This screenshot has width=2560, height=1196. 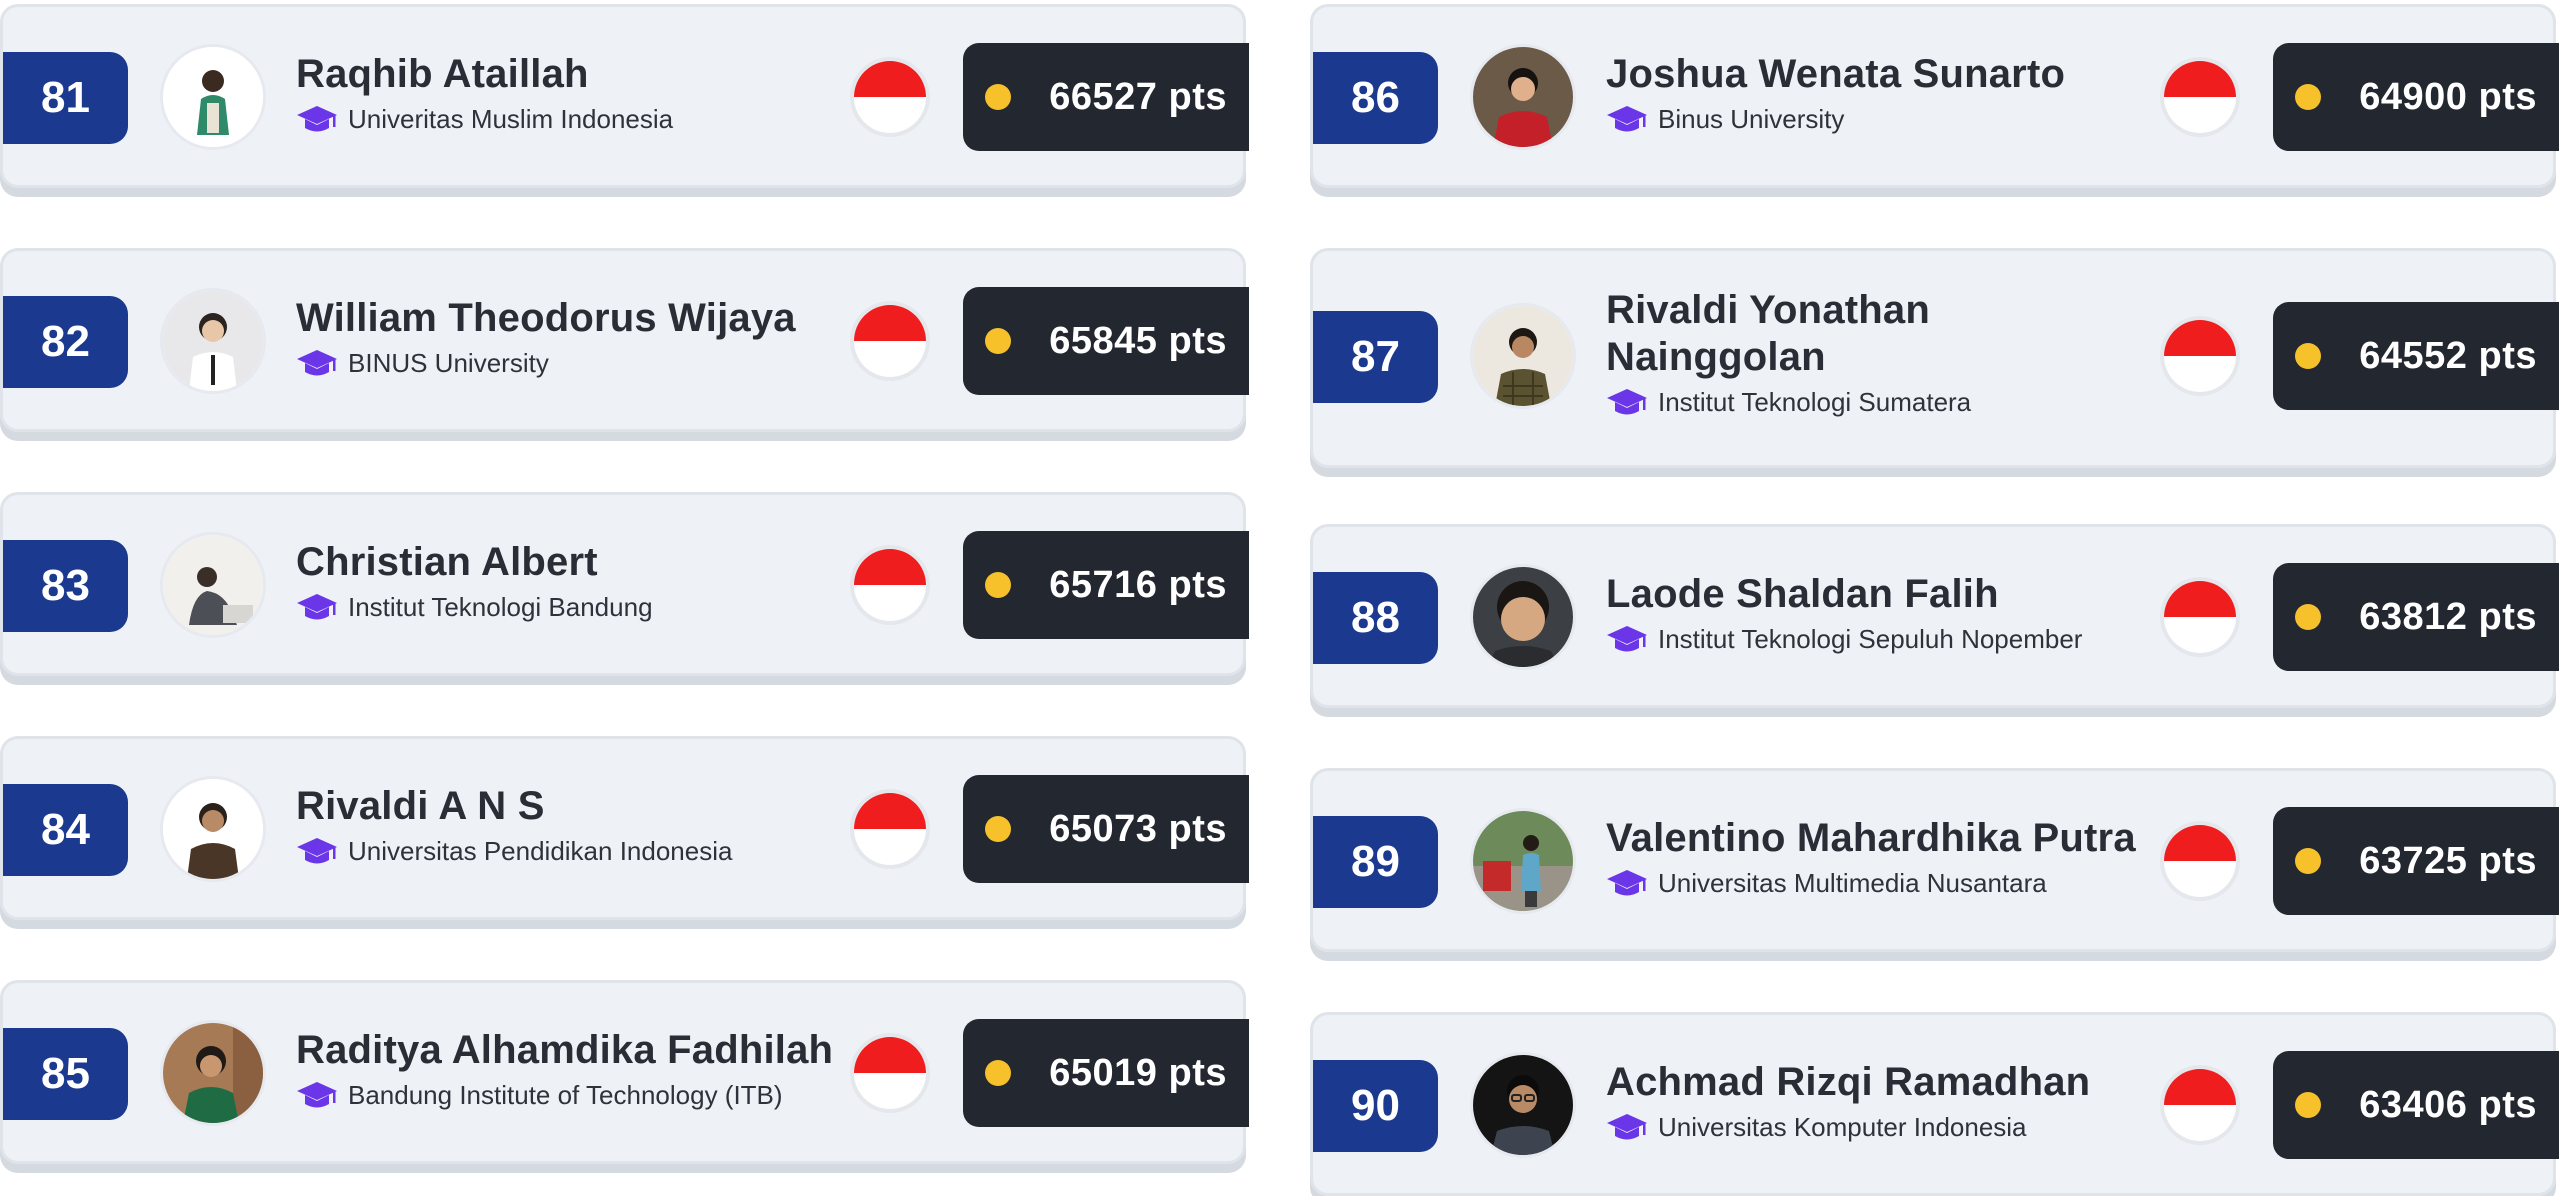 What do you see at coordinates (1871, 838) in the screenshot?
I see `player-name: Valentino Mahardhika Putra` at bounding box center [1871, 838].